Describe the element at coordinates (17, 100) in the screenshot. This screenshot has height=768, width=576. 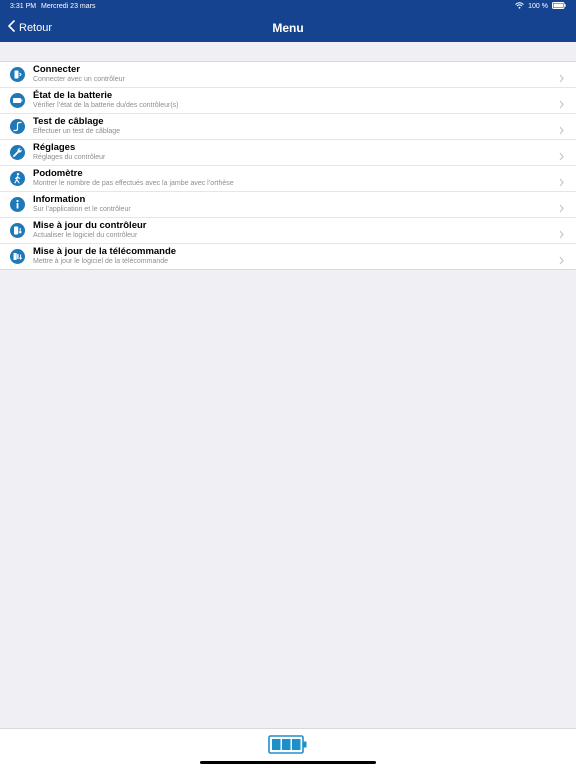
I see `battery-icon` at that location.